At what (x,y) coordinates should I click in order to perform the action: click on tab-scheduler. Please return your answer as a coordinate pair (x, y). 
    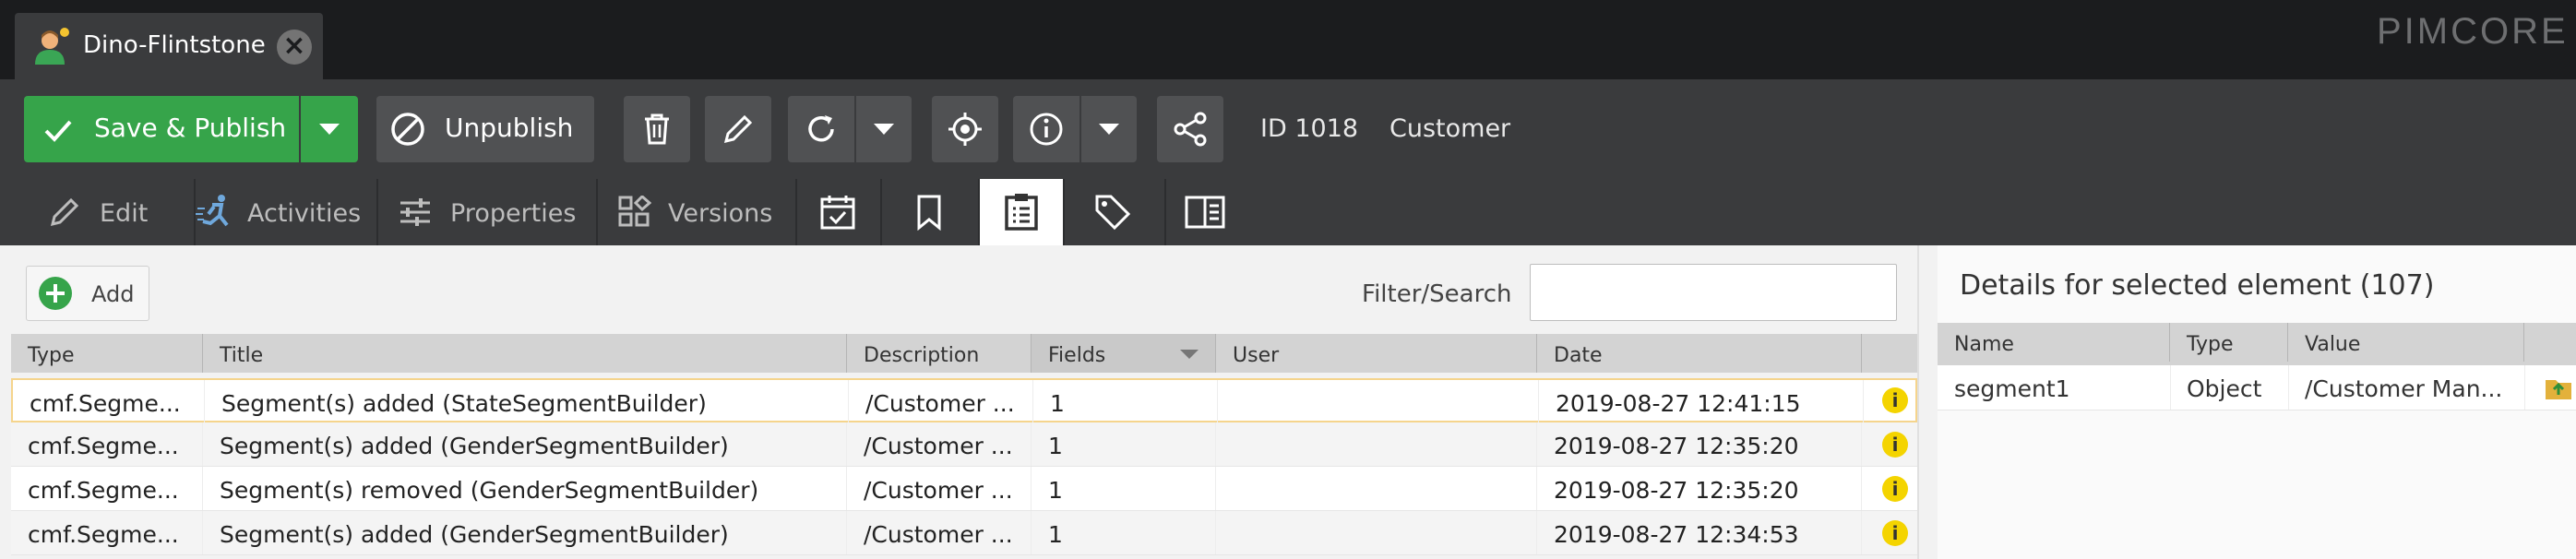
    Looking at the image, I should click on (839, 212).